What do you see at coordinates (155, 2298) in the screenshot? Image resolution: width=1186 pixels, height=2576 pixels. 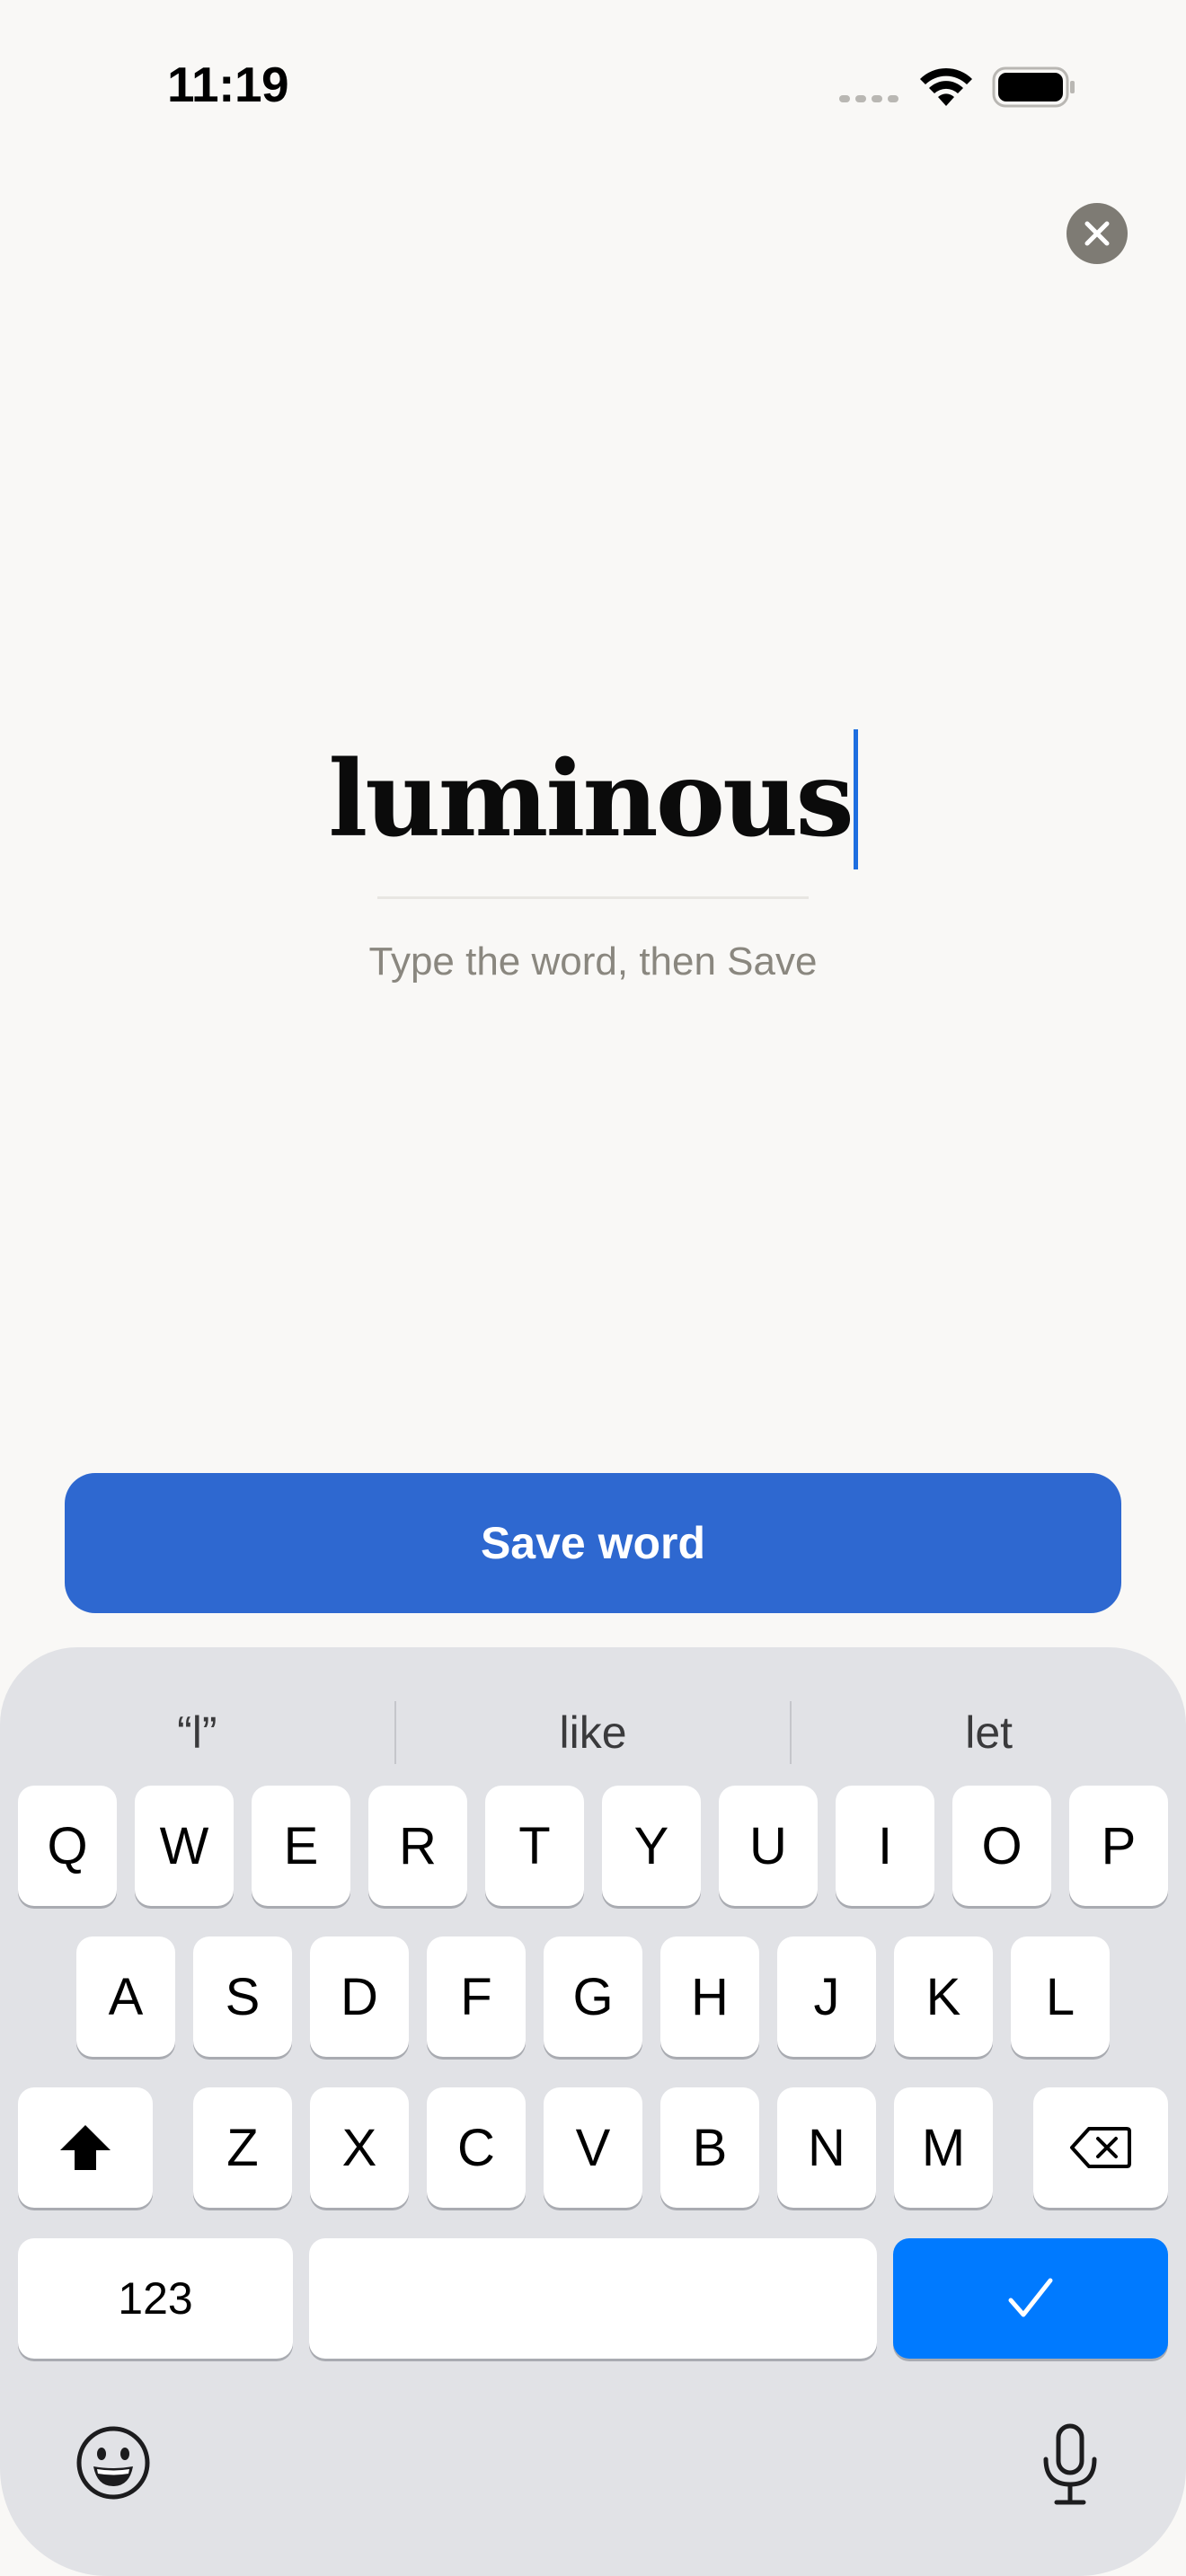 I see `numbers-key: 123` at bounding box center [155, 2298].